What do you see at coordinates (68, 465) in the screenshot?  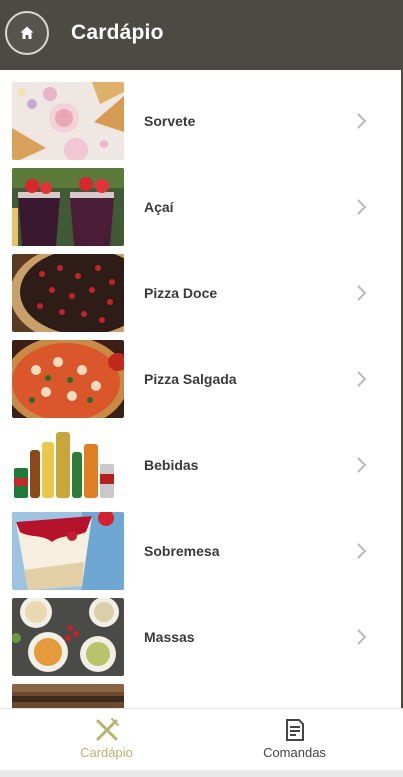 I see `drinks-photo` at bounding box center [68, 465].